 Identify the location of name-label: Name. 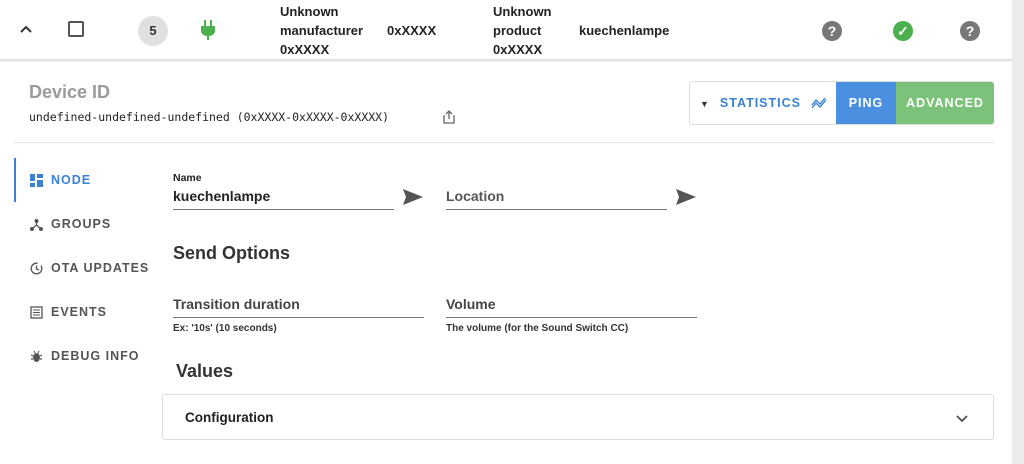
(187, 178).